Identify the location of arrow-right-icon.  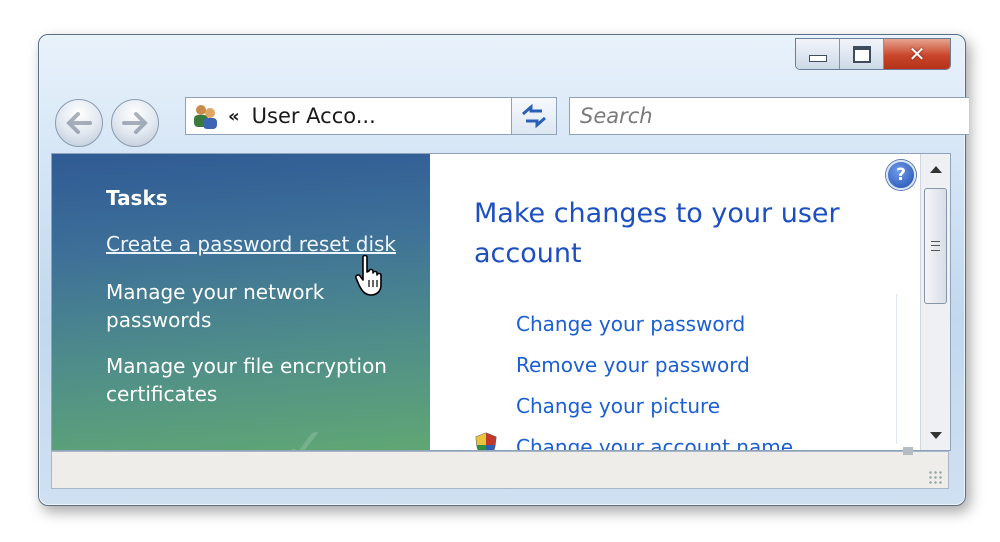
(135, 123).